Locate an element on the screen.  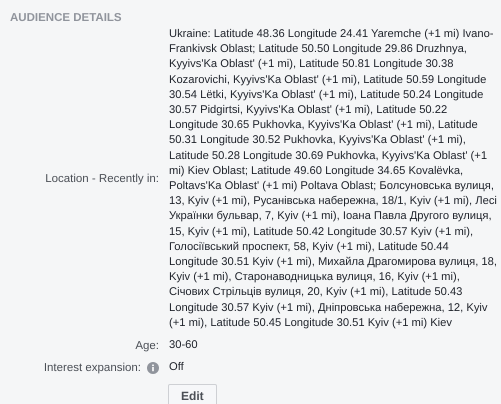
field-label: Interest expansion: is located at coordinates (92, 368).